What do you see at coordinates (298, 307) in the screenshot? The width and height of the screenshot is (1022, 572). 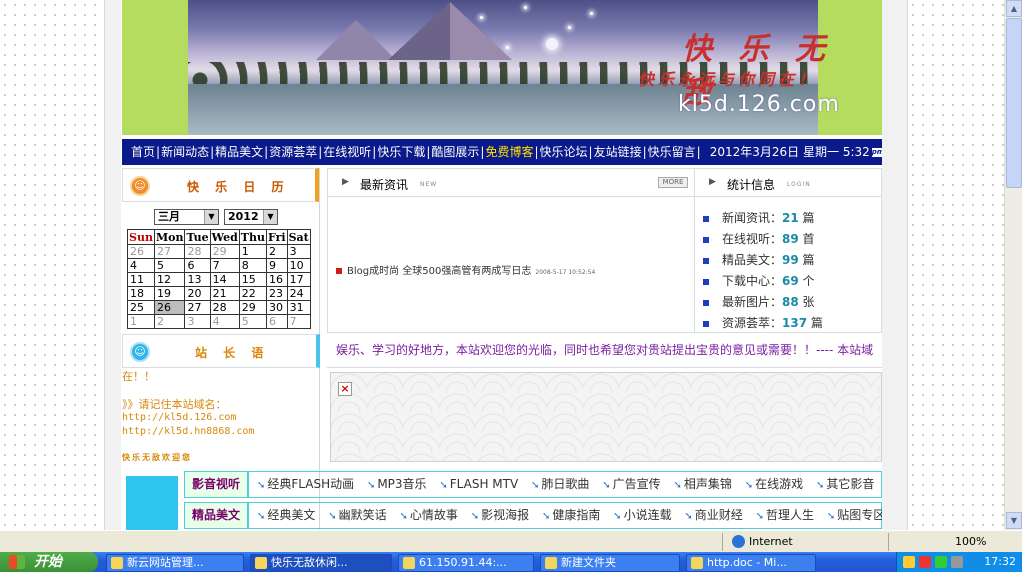 I see `calendar-day: 31` at bounding box center [298, 307].